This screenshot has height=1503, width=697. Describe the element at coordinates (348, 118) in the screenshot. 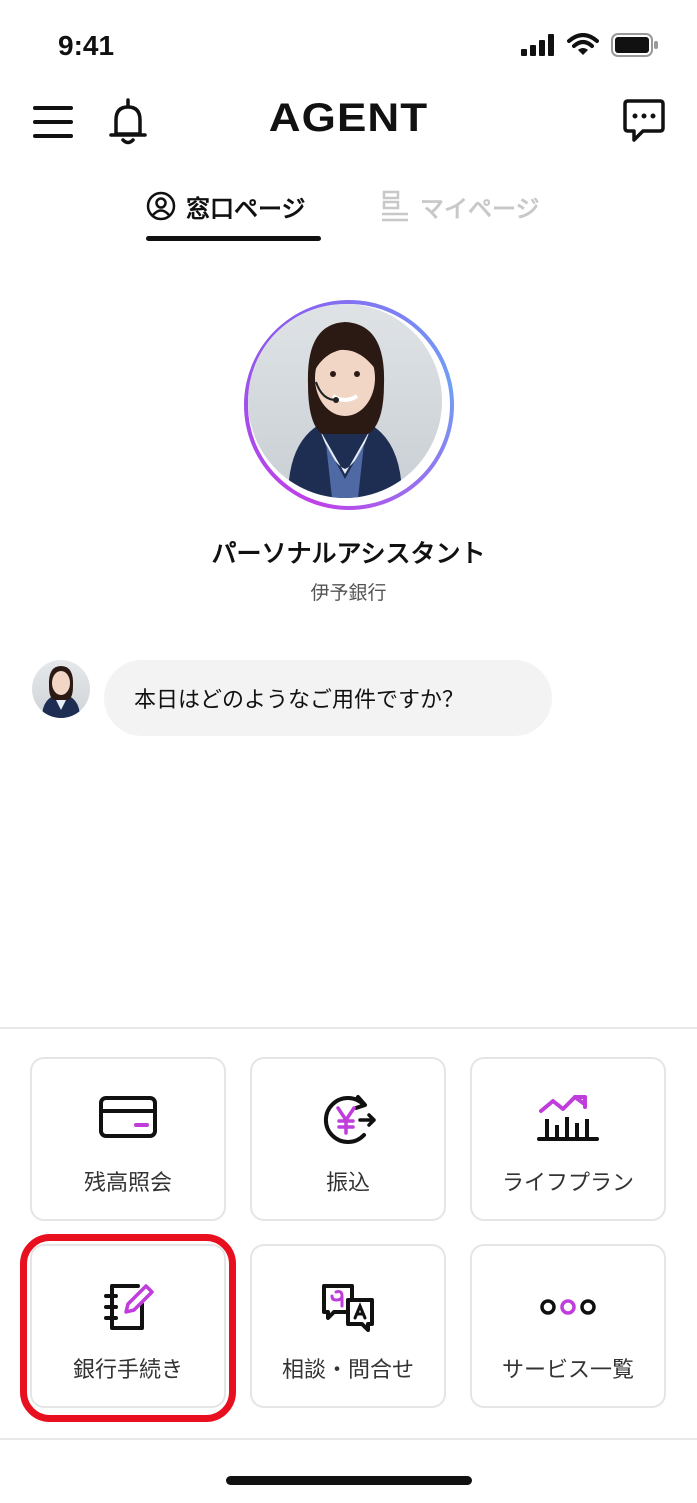

I see `app-logo: AGENT` at that location.